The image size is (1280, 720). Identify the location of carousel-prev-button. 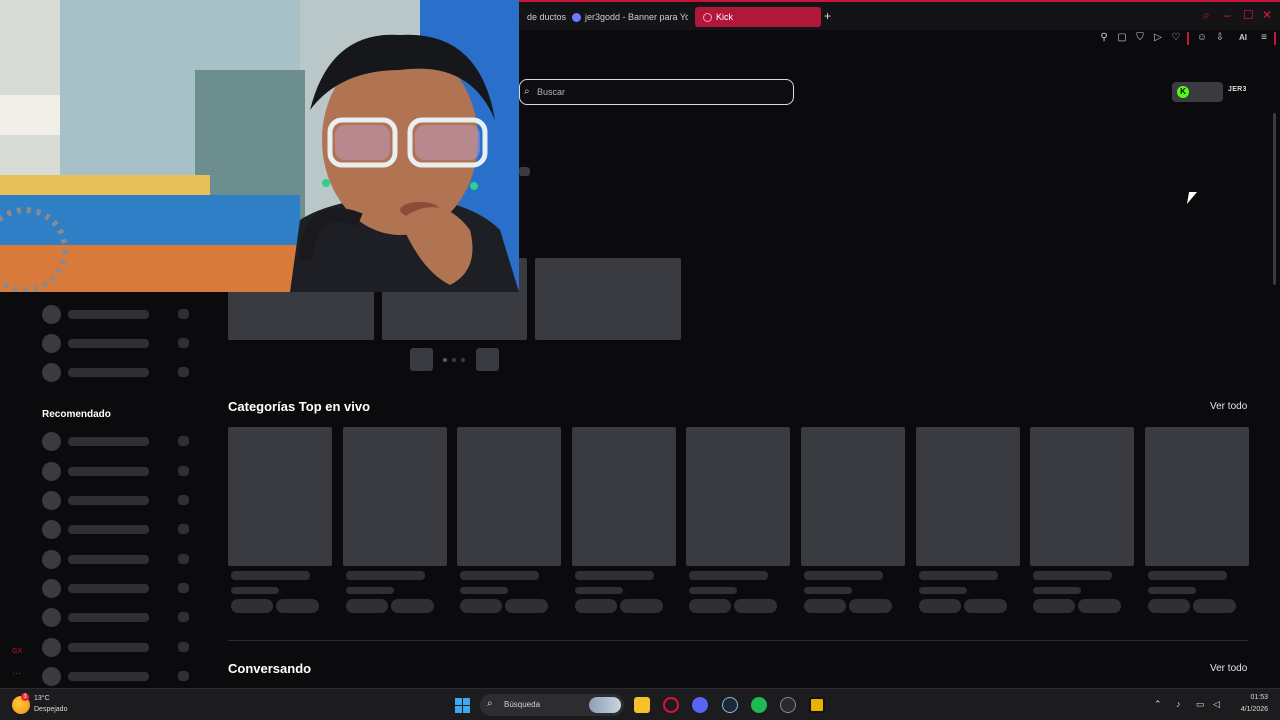
(421, 359).